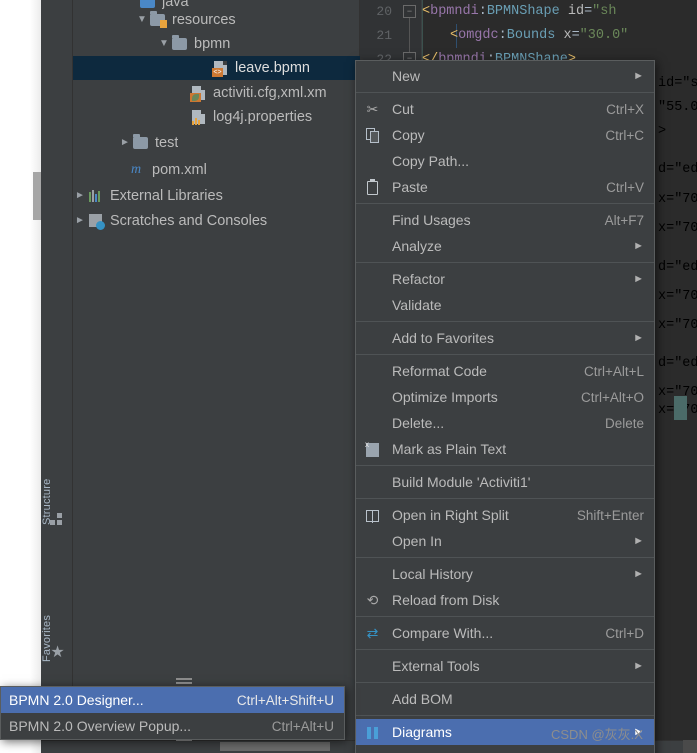  I want to click on menu-item-copy: Copy Ctrl+C, so click(505, 135).